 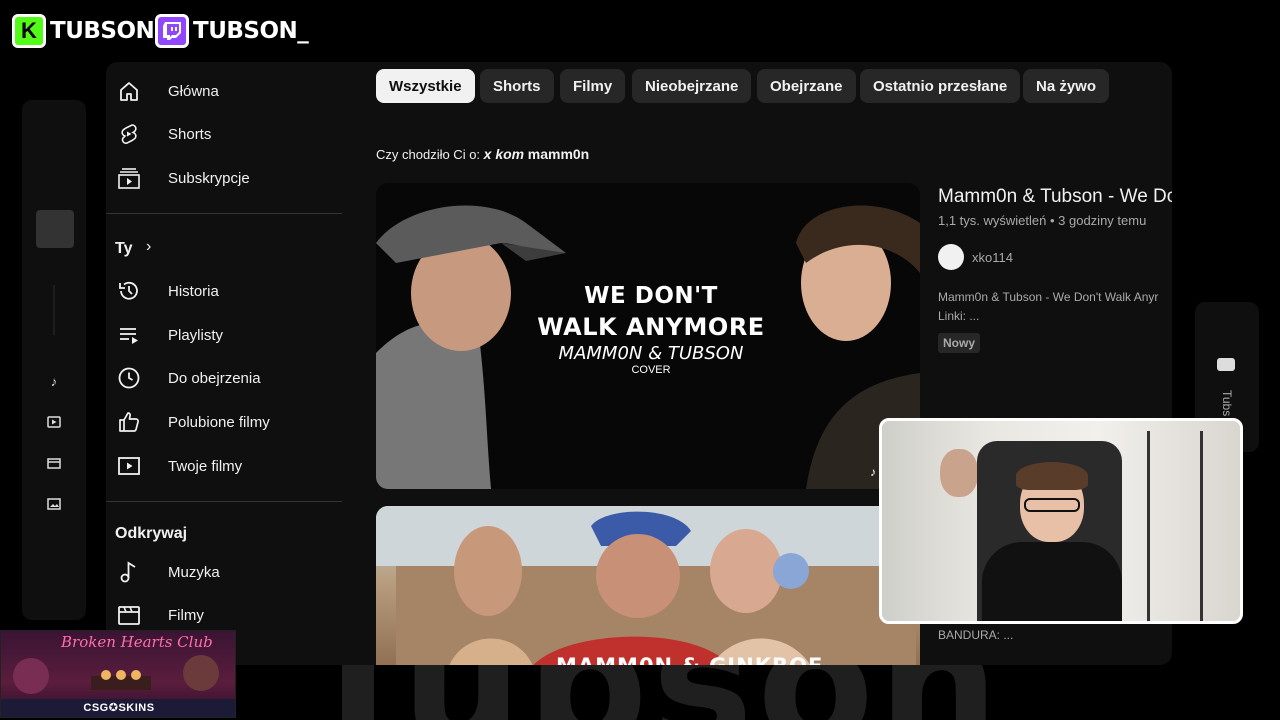 What do you see at coordinates (482, 154) in the screenshot?
I see `did-you-mean: Czy chodziło Ci o: x kom mamm0n` at bounding box center [482, 154].